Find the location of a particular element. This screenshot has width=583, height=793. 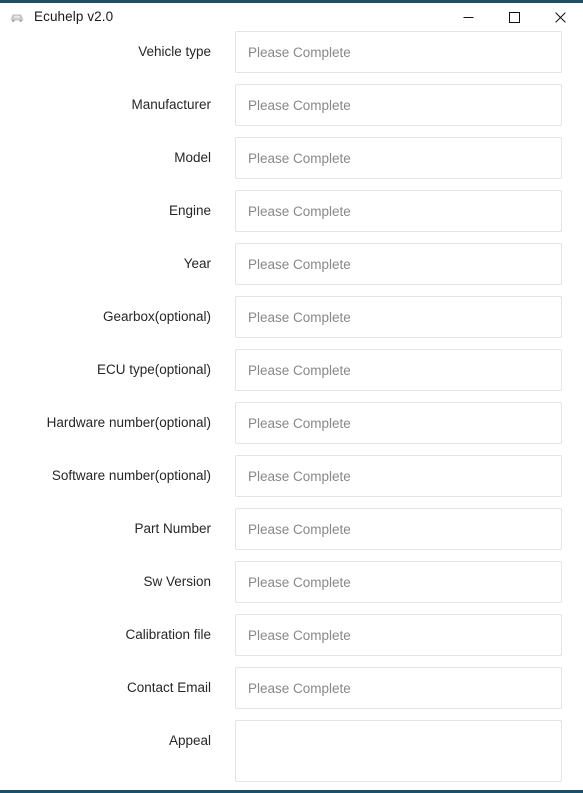

field-wrap-year is located at coordinates (409, 264).